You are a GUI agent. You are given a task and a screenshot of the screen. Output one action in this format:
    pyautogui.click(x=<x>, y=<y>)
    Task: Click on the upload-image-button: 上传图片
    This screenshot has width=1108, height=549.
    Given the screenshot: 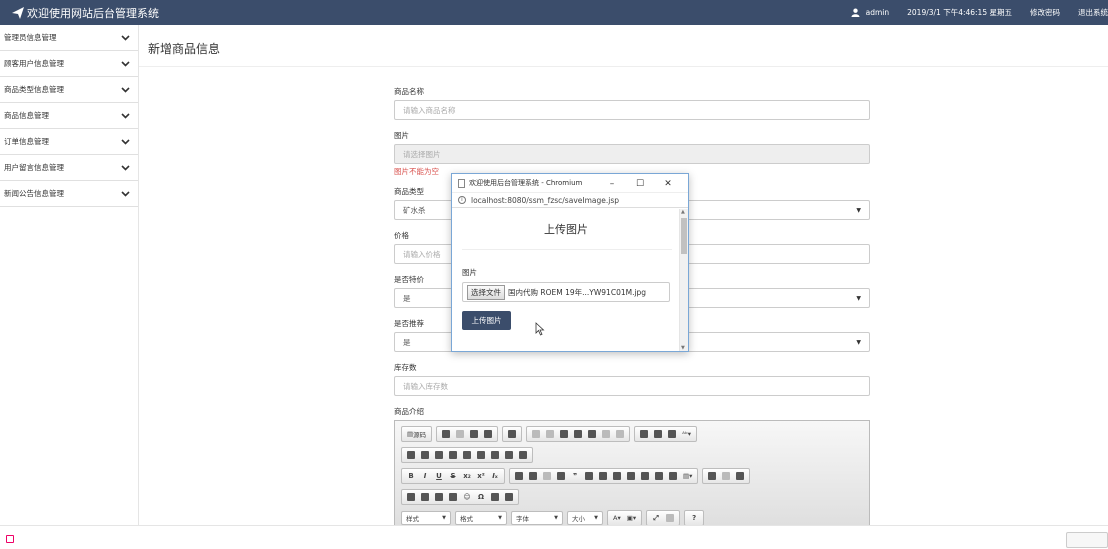 What is the action you would take?
    pyautogui.click(x=486, y=320)
    